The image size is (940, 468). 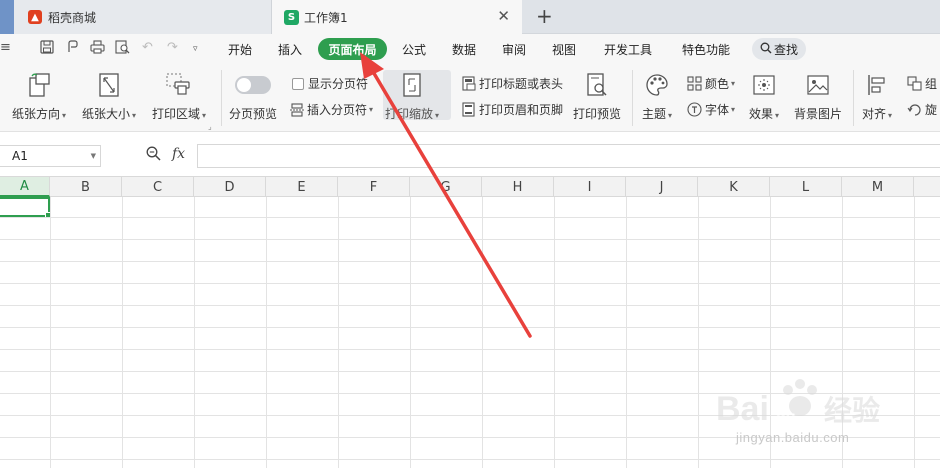 I want to click on column-header-m: M, so click(x=878, y=187).